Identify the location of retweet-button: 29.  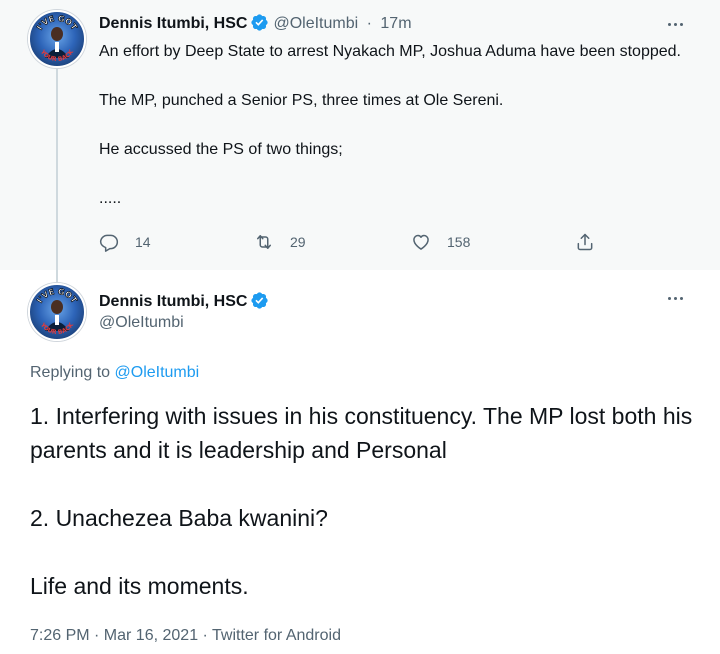
(280, 242).